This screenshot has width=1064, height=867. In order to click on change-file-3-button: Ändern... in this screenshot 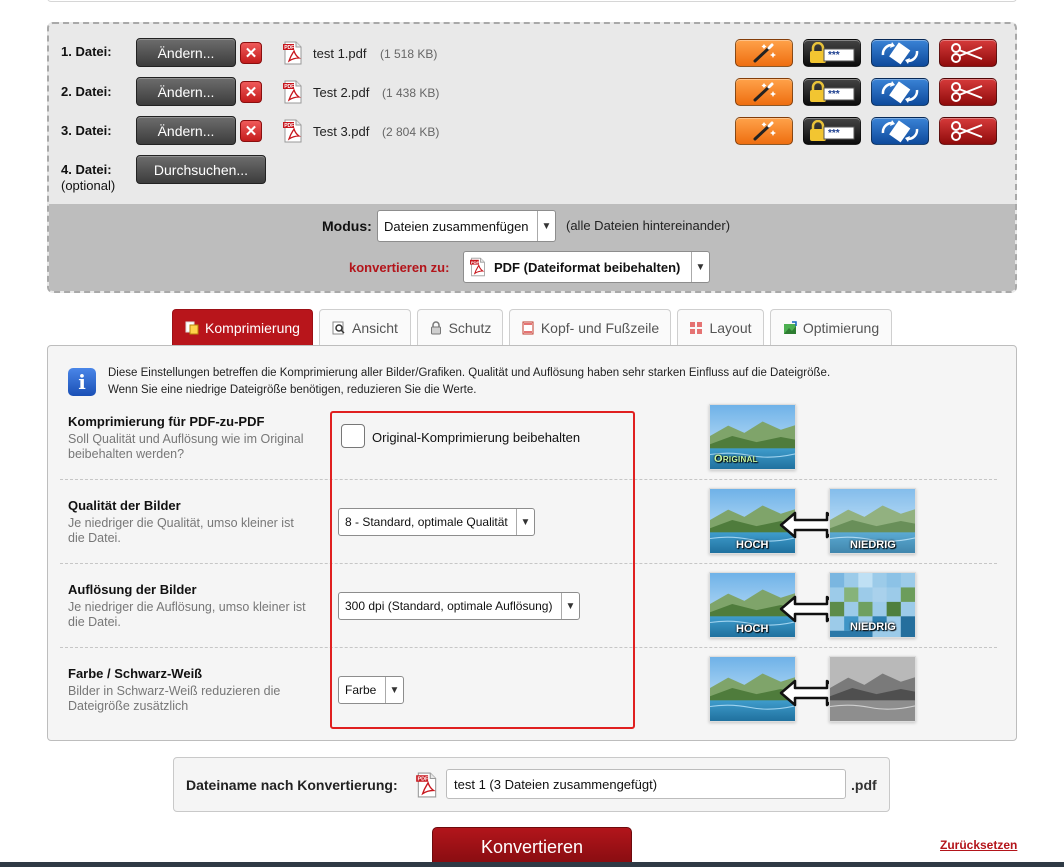, I will do `click(186, 130)`.